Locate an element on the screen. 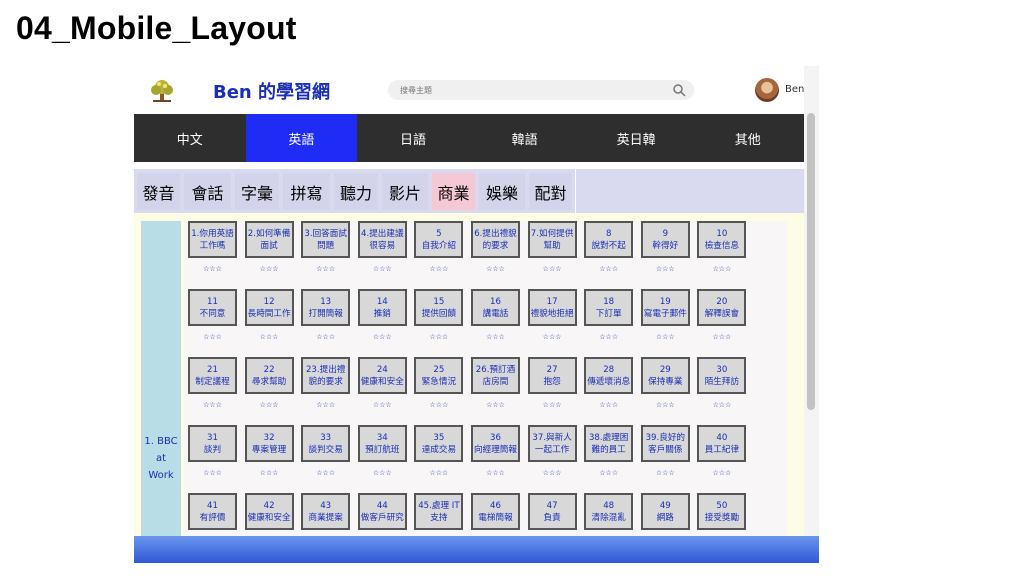  nav-item: 中文 is located at coordinates (190, 138).